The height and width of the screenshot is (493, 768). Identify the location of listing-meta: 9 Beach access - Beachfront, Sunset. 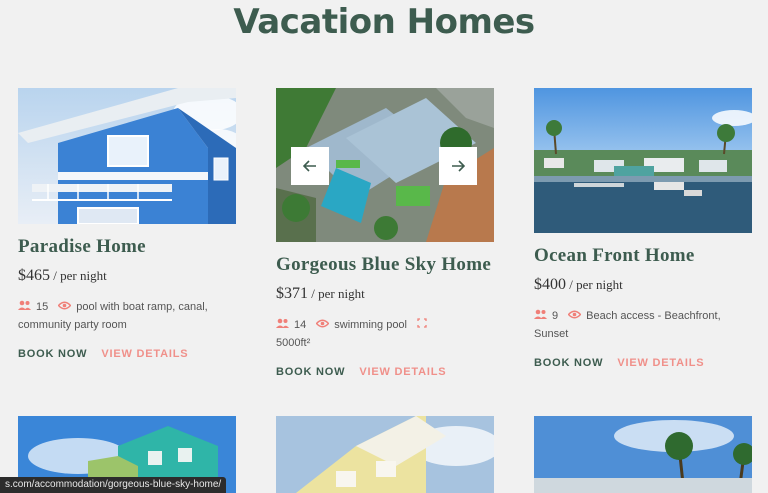
(643, 325).